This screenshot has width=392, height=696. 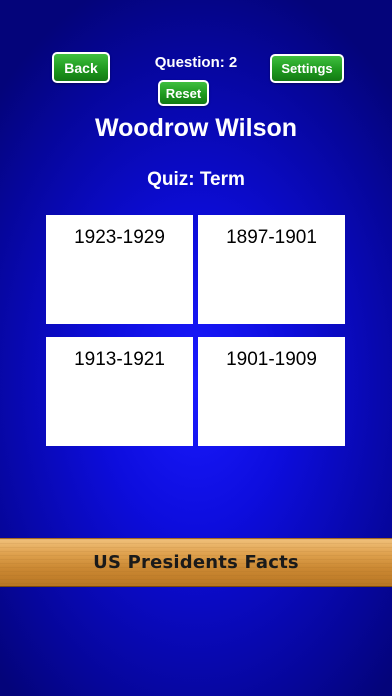 What do you see at coordinates (183, 93) in the screenshot?
I see `reset-button: Reset` at bounding box center [183, 93].